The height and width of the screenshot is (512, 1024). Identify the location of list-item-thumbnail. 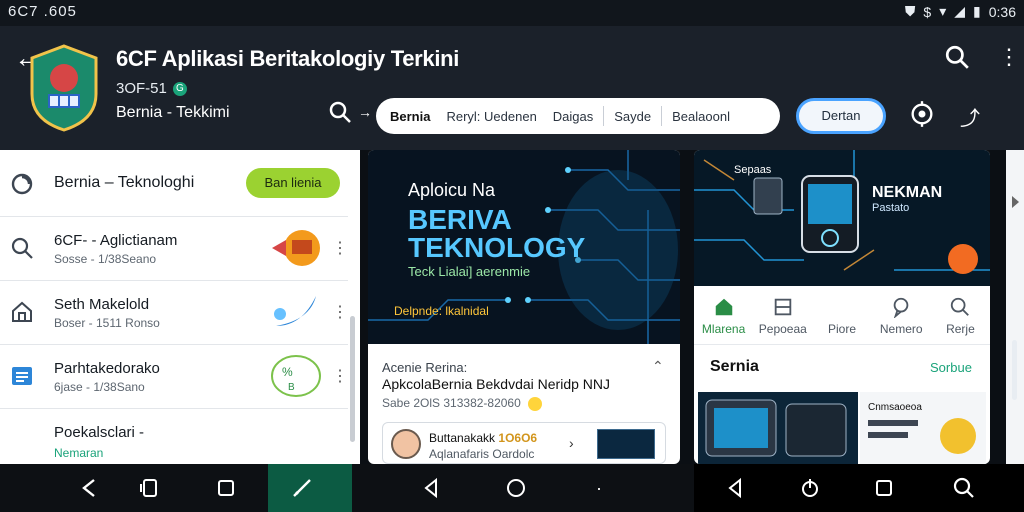
(295, 311).